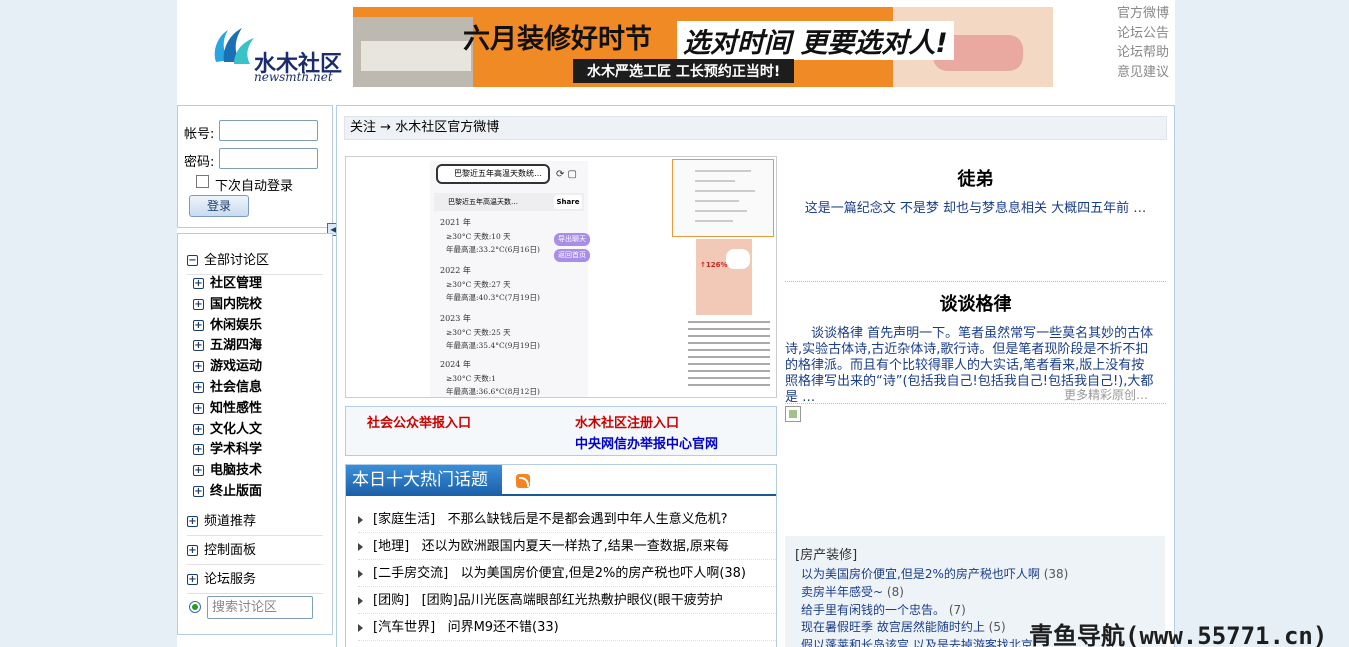  What do you see at coordinates (455, 318) in the screenshot?
I see `year-label: 2023 年` at bounding box center [455, 318].